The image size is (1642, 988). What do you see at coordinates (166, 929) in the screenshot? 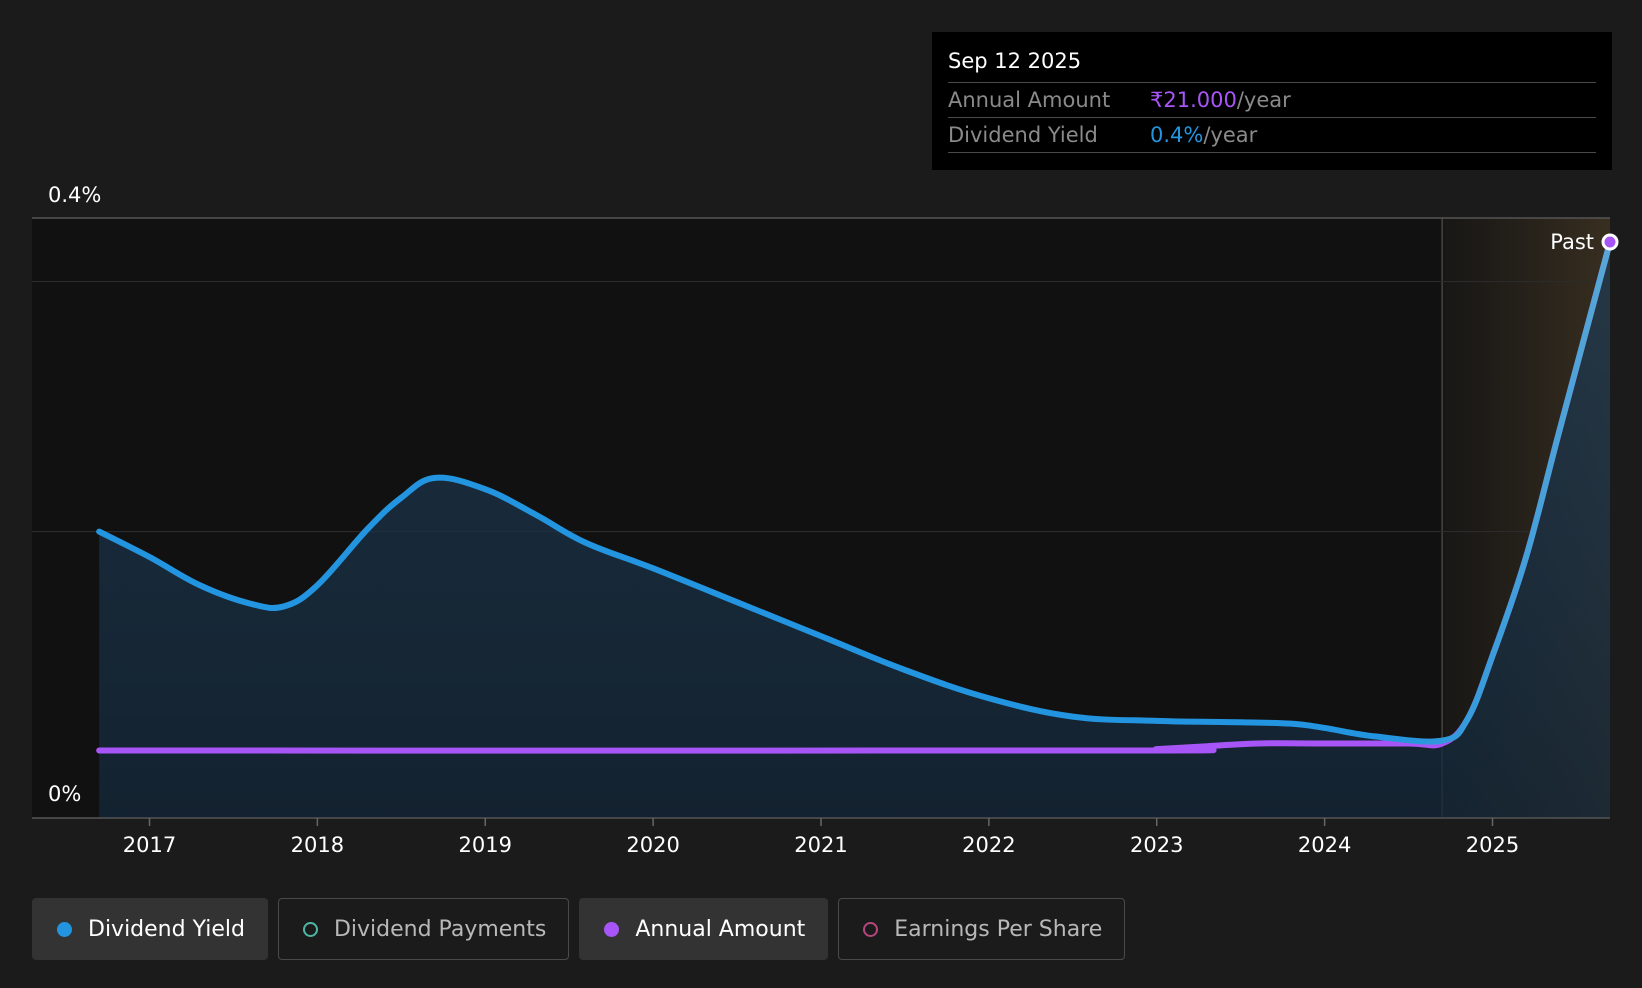
I see `legend-label: Dividend Yield` at bounding box center [166, 929].